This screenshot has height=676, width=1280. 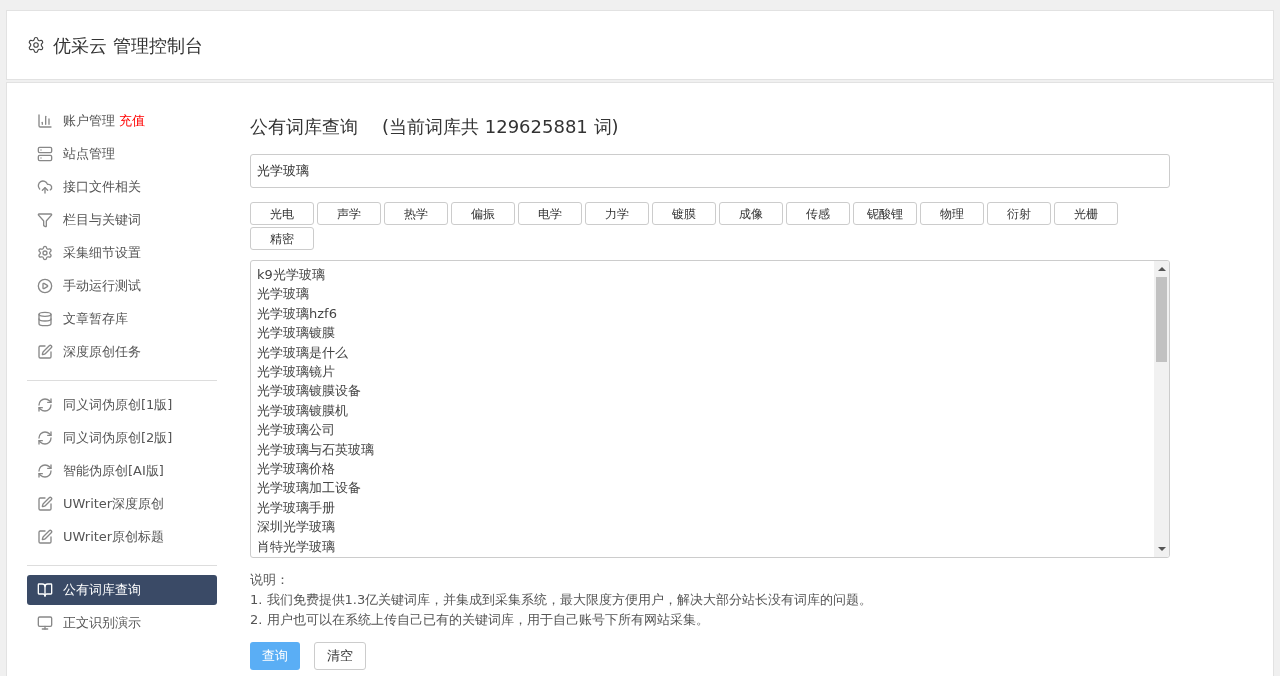 What do you see at coordinates (296, 507) in the screenshot?
I see `result-line: 光学玻璃手册` at bounding box center [296, 507].